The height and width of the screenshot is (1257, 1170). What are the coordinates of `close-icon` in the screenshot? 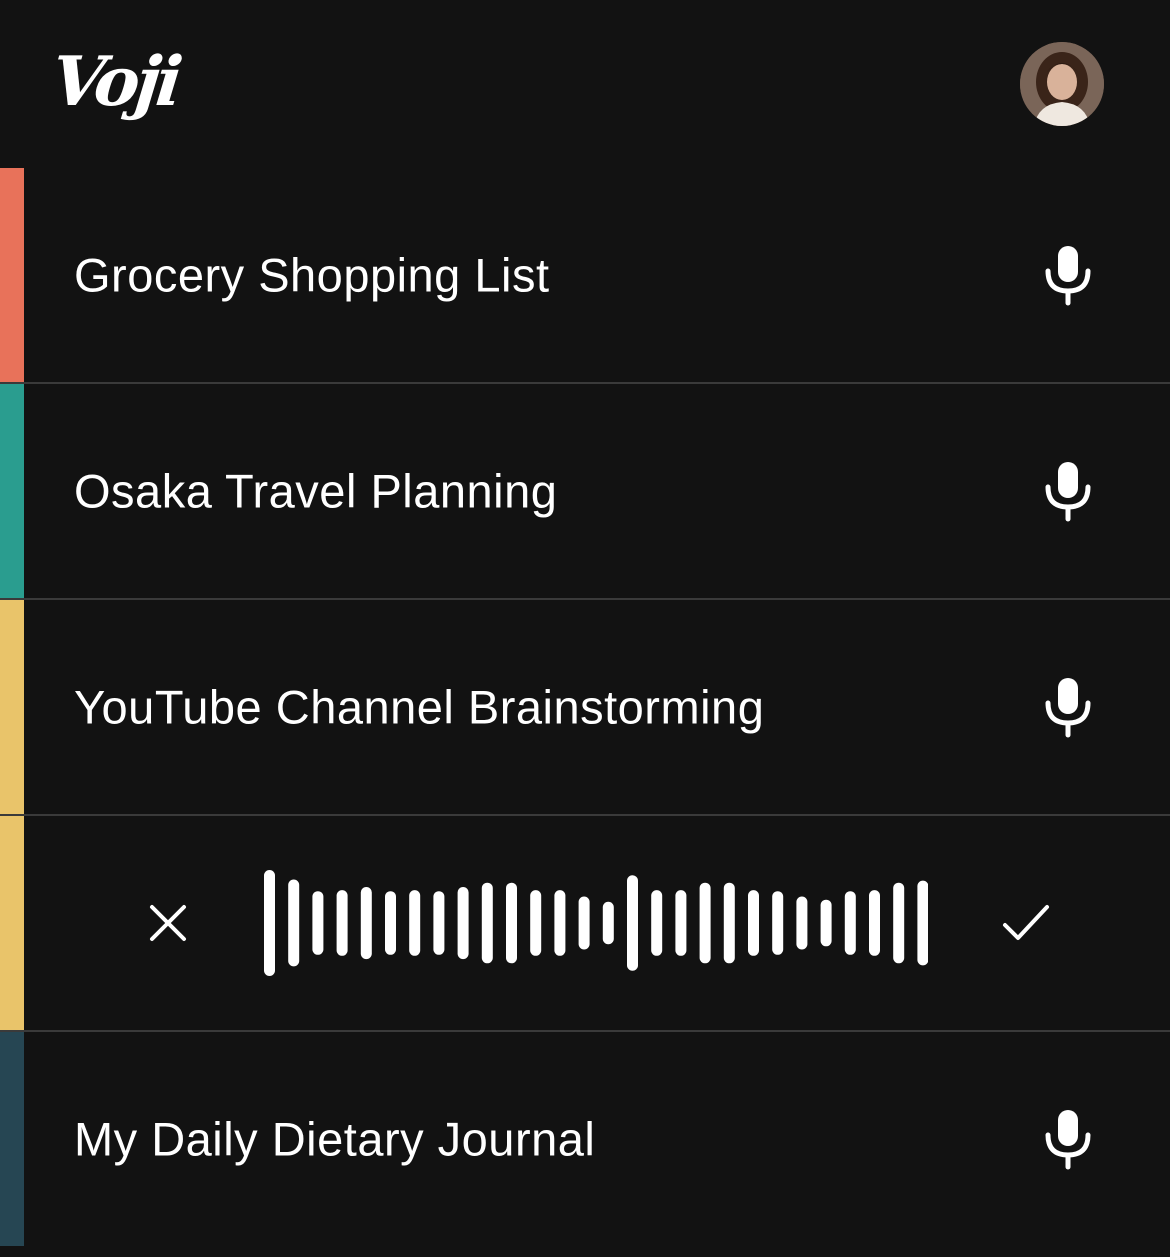 It's located at (168, 923).